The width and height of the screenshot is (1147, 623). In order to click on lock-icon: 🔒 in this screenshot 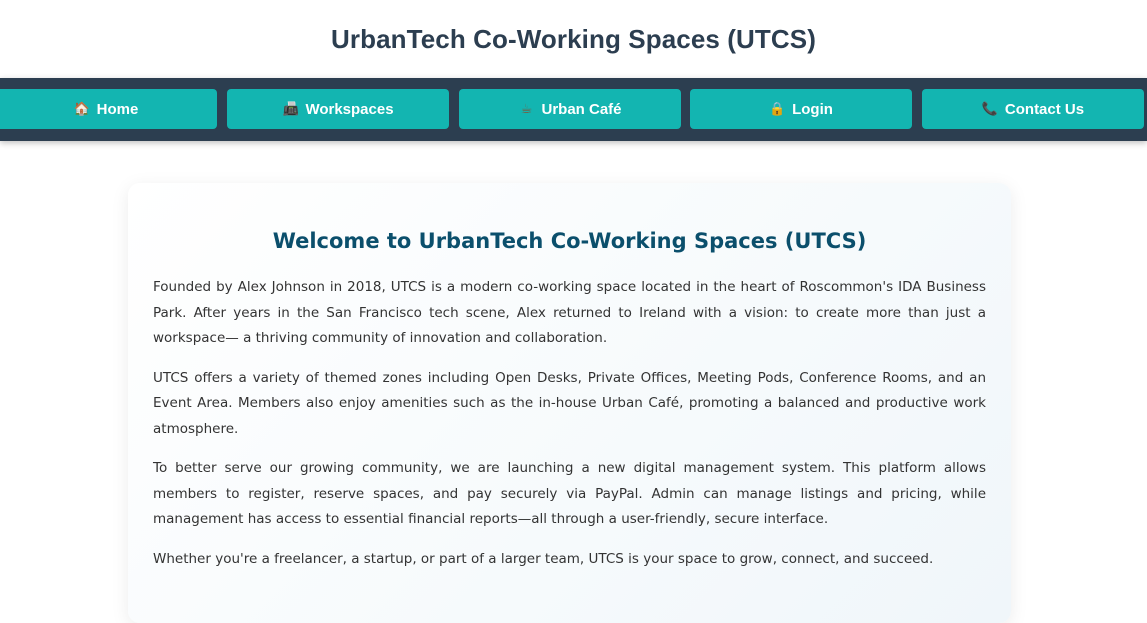, I will do `click(777, 108)`.